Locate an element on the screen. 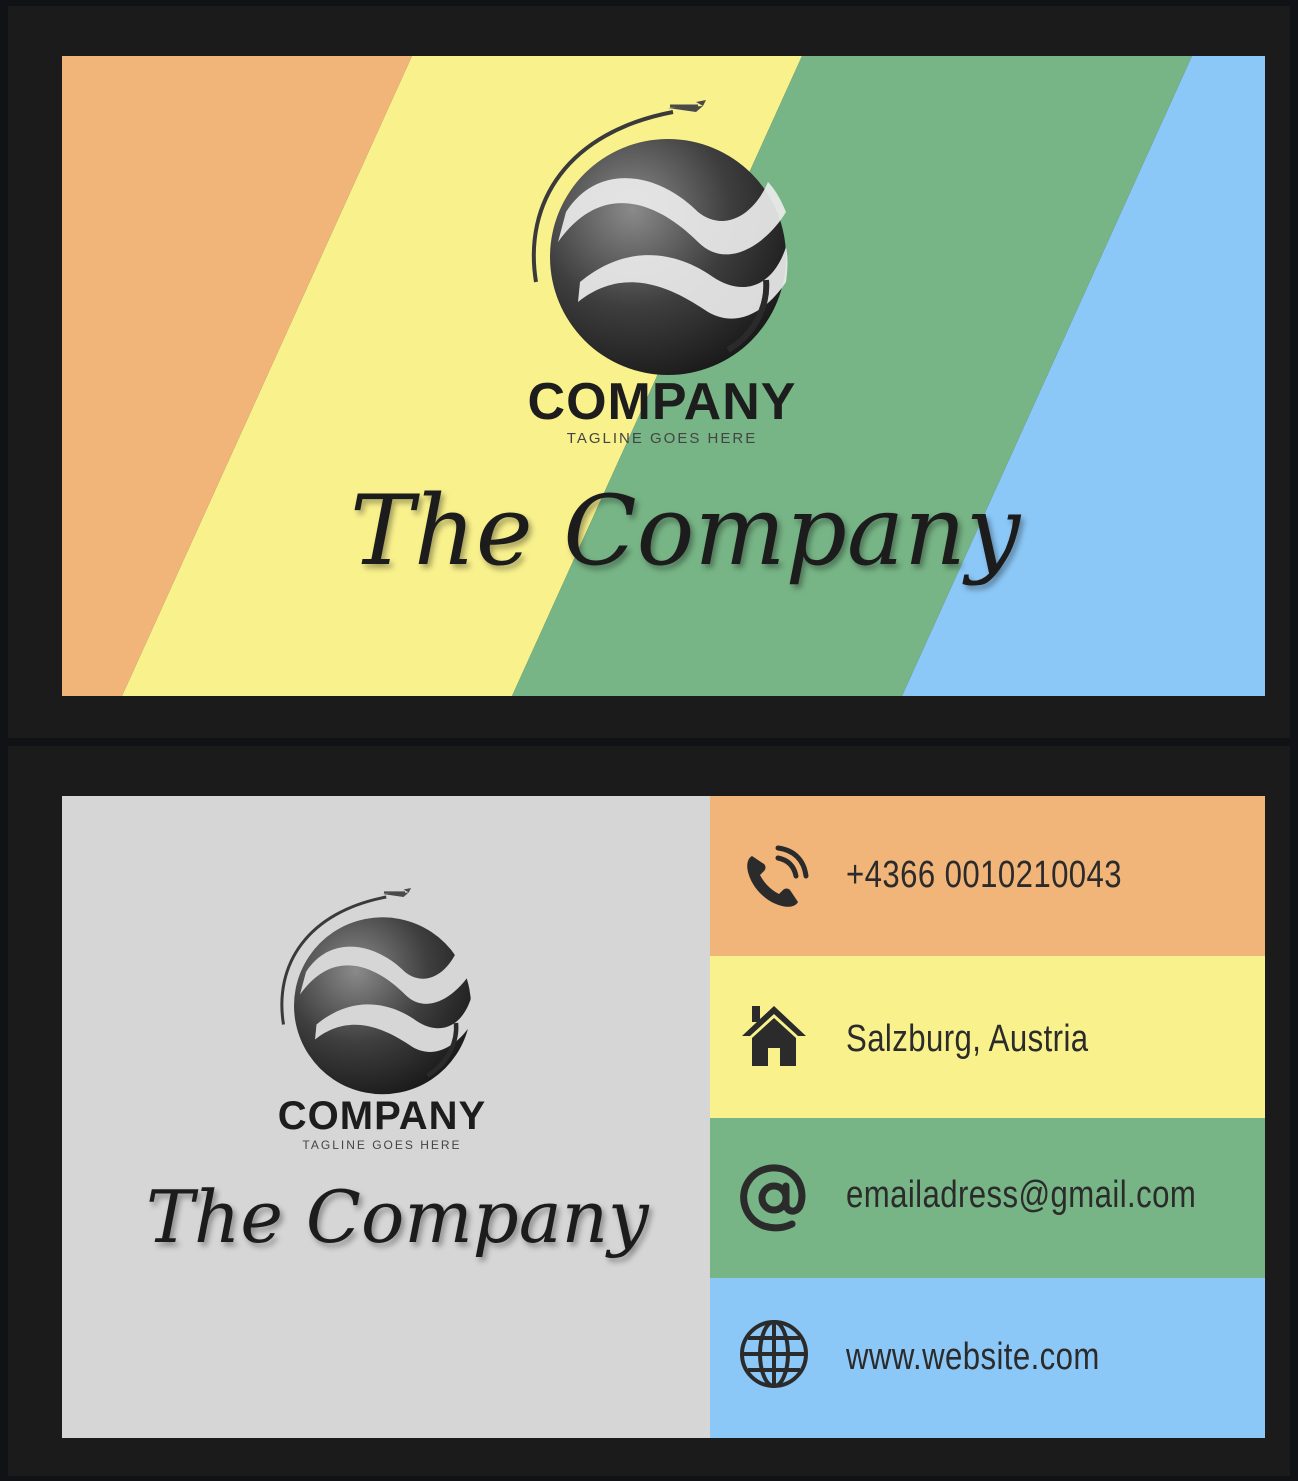 This screenshot has width=1298, height=1481. phone-number: +4366 0010210043 is located at coordinates (984, 875).